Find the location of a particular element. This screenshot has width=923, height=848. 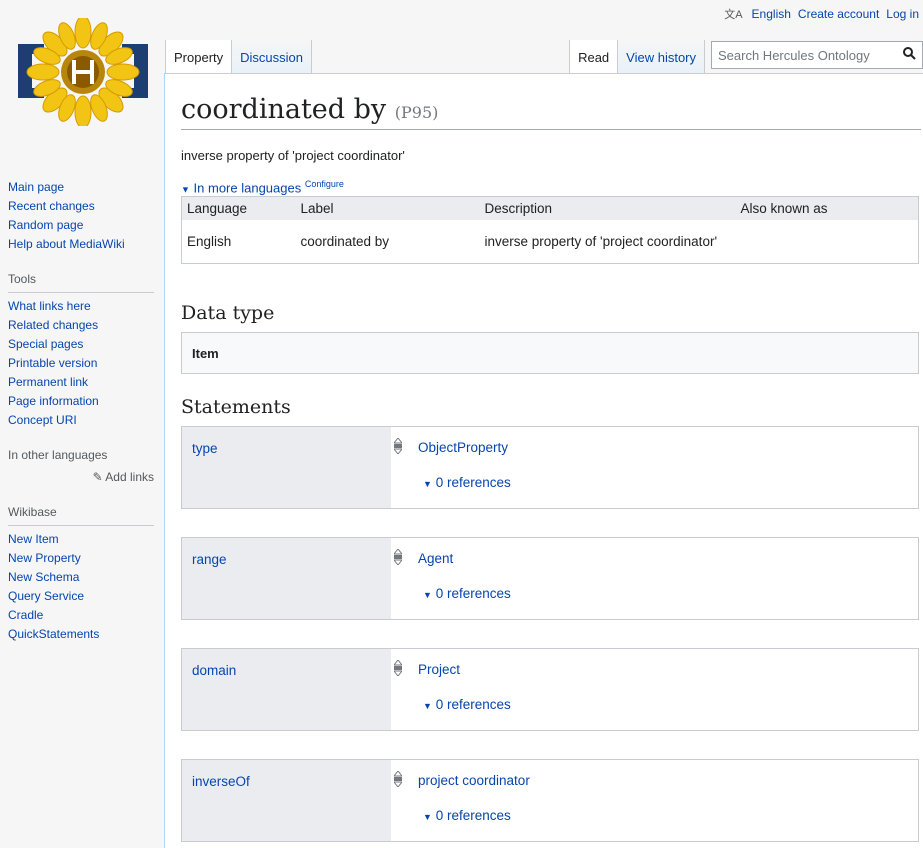

search-input: Search Hercules Ontology is located at coordinates (817, 55).